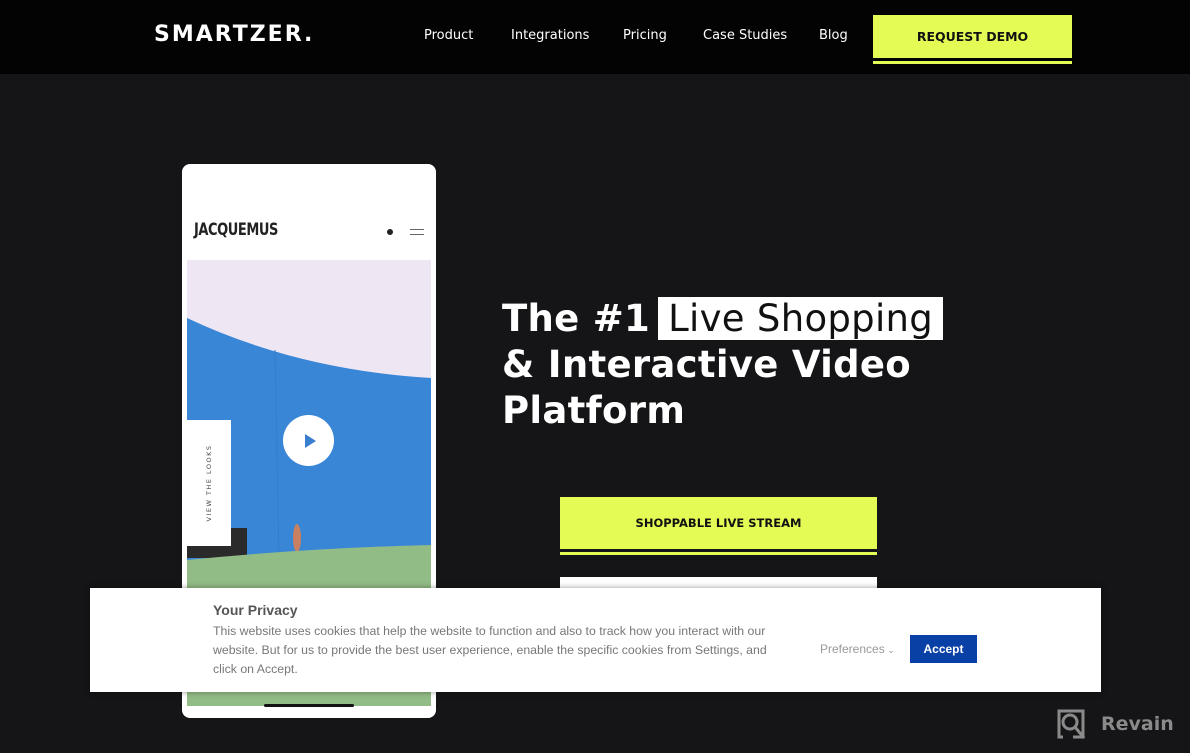 This screenshot has width=1190, height=753. What do you see at coordinates (297, 538) in the screenshot?
I see `video-model` at bounding box center [297, 538].